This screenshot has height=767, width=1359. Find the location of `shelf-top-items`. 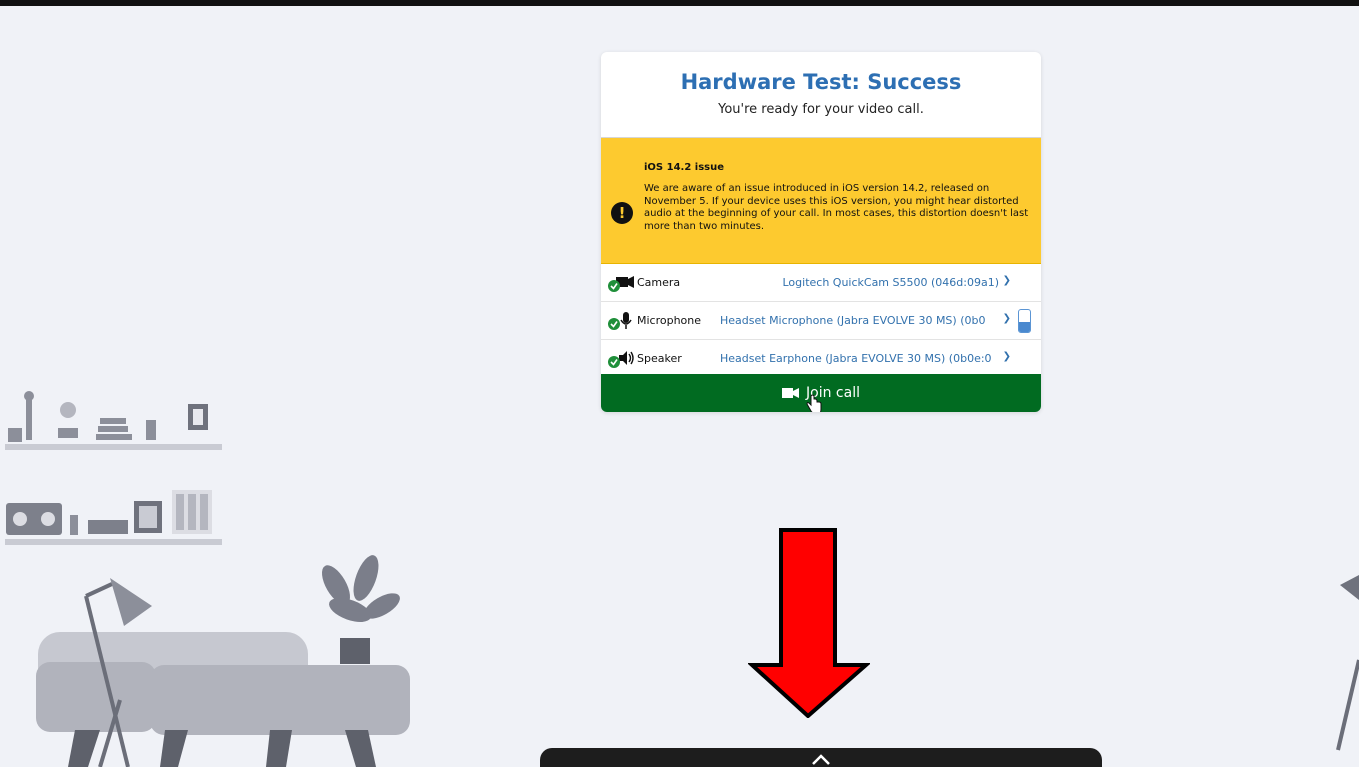

shelf-top-items is located at coordinates (108, 416).